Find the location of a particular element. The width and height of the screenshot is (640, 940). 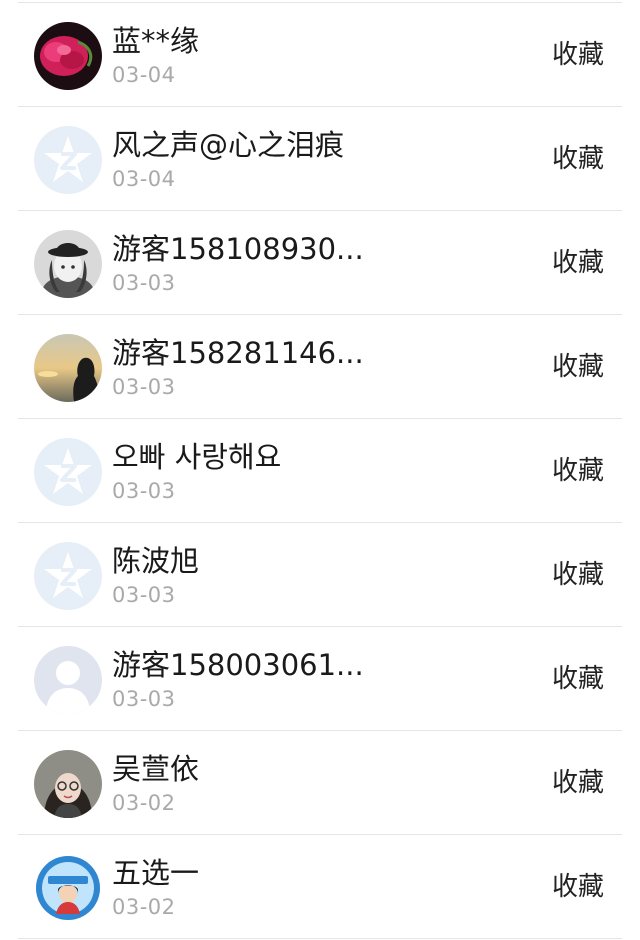

contact-name: 五选一 is located at coordinates (156, 873).